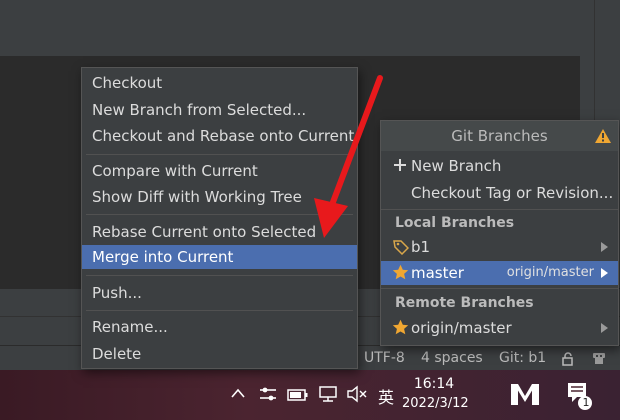 The width and height of the screenshot is (620, 420). Describe the element at coordinates (435, 403) in the screenshot. I see `clock-date: 2022/3/12` at that location.